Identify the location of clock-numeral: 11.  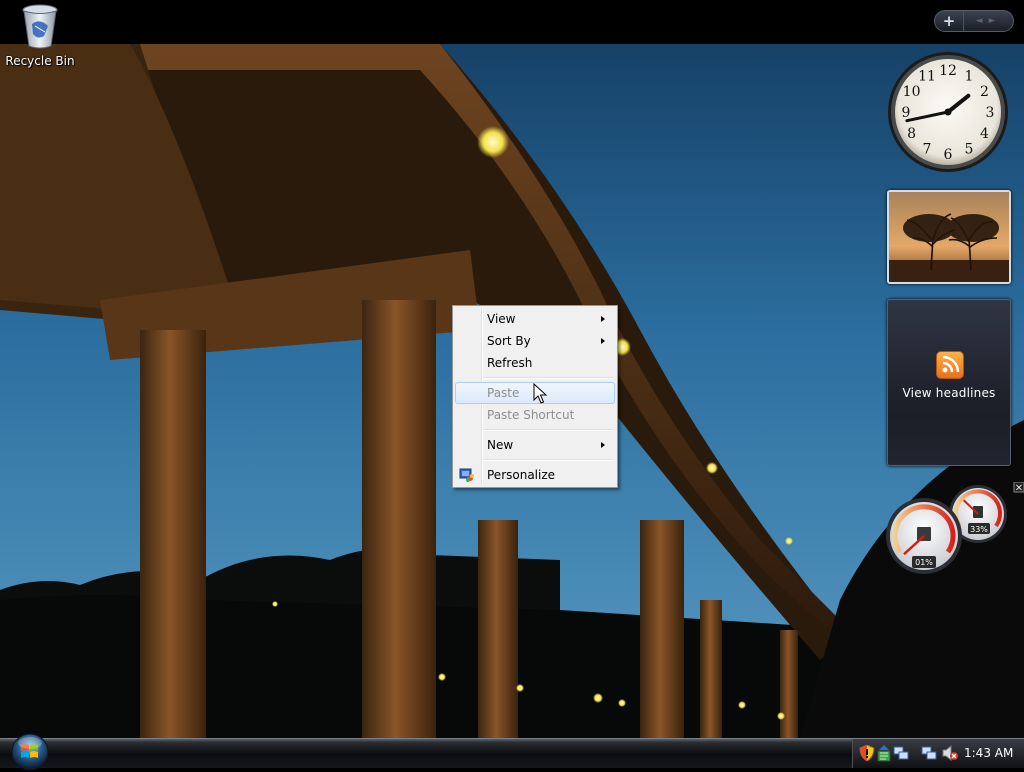
(927, 77).